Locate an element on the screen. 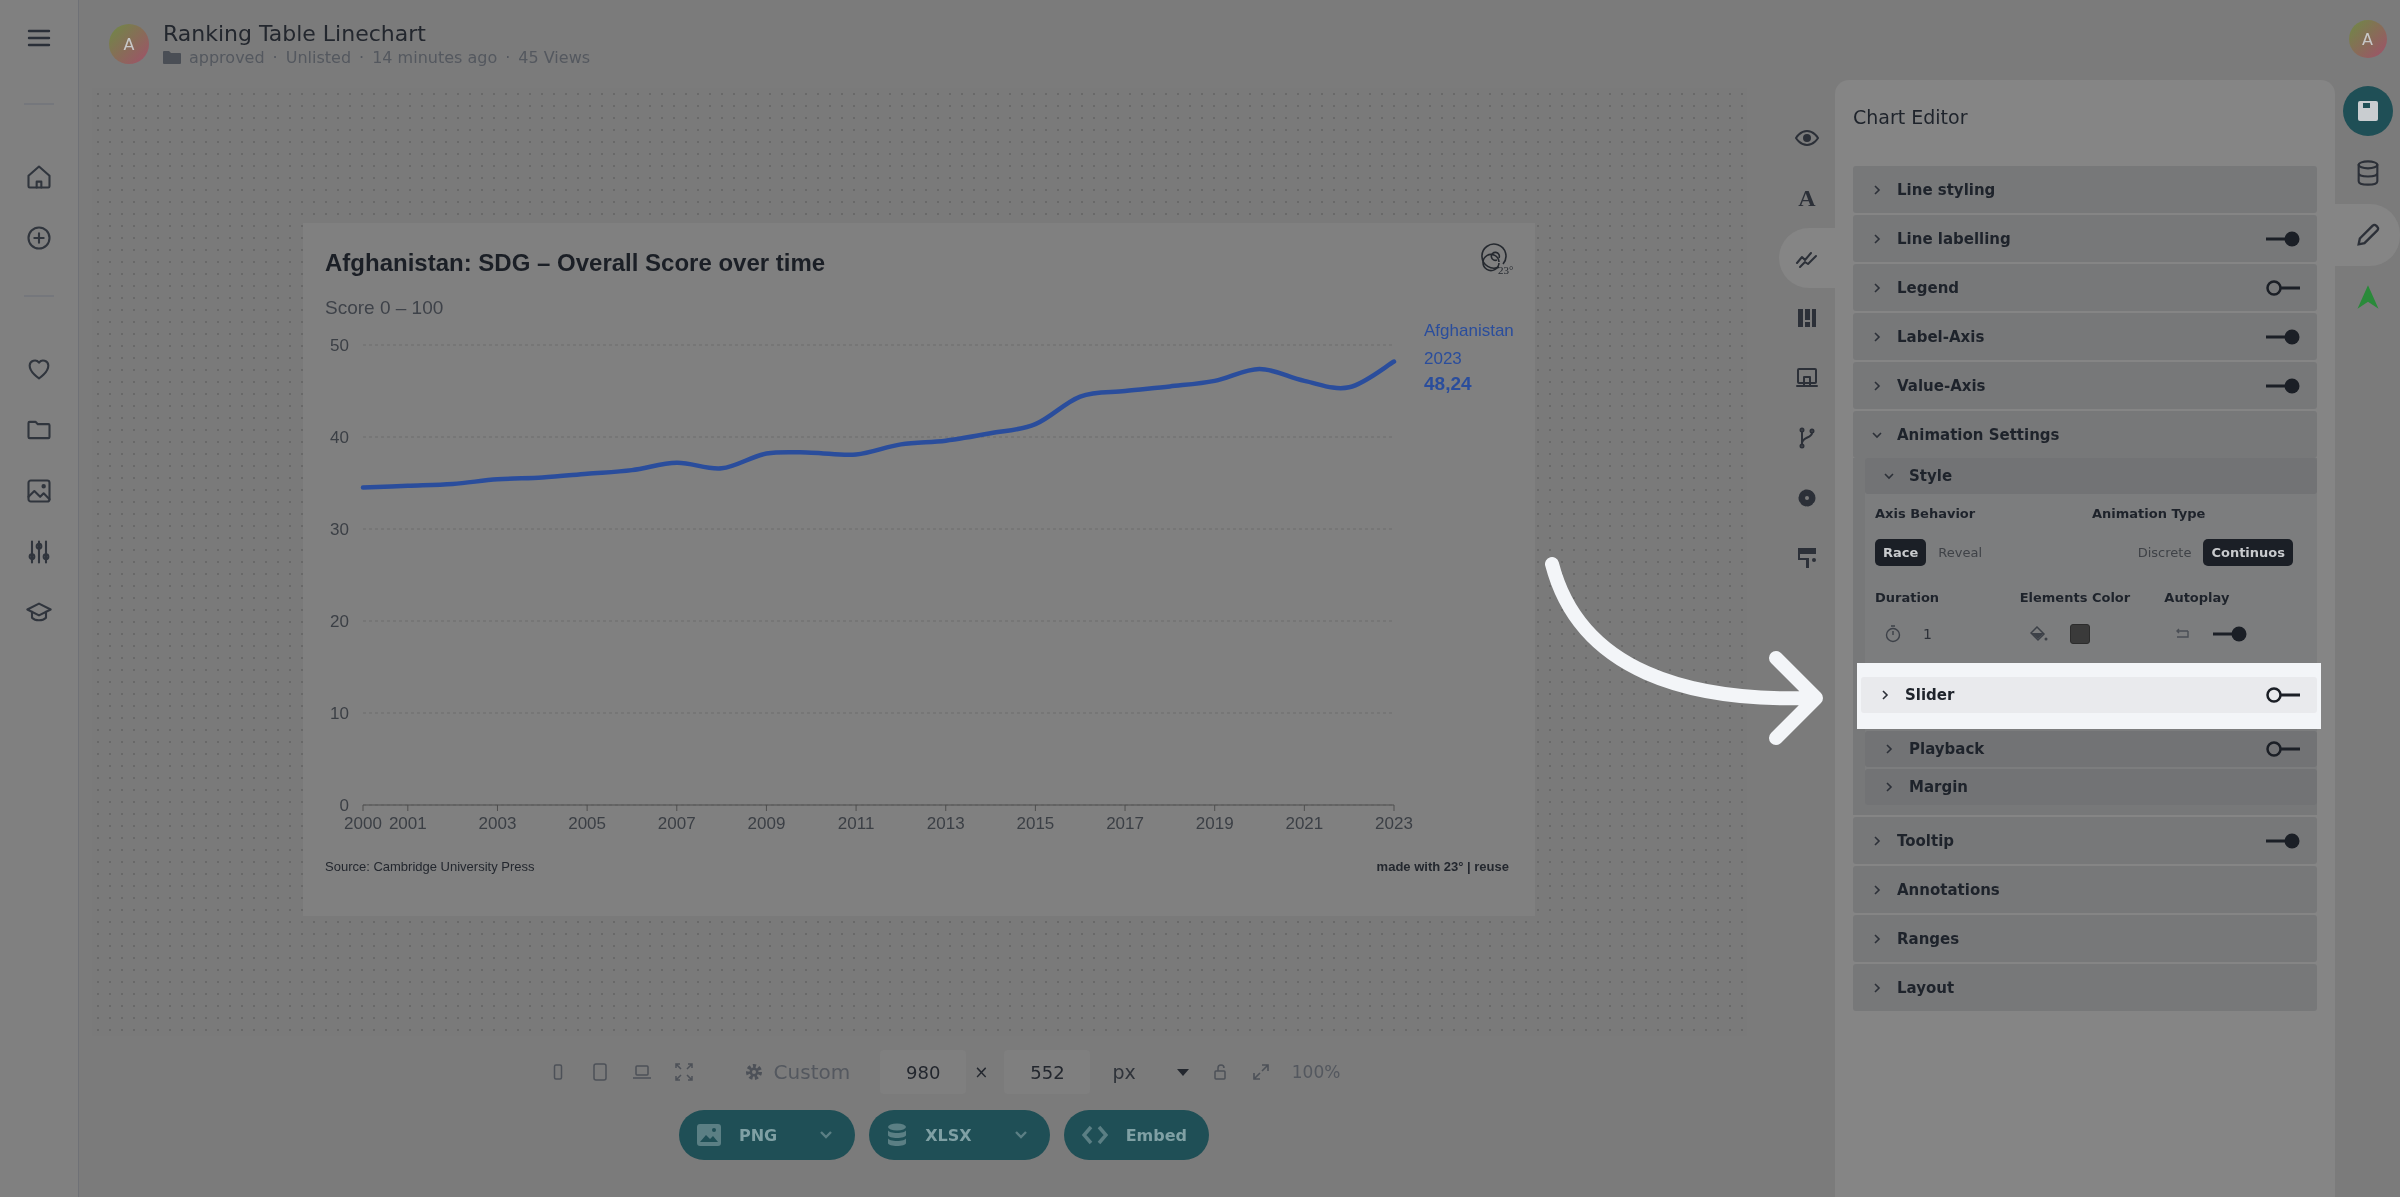  axis-label: 2003 is located at coordinates (497, 823).